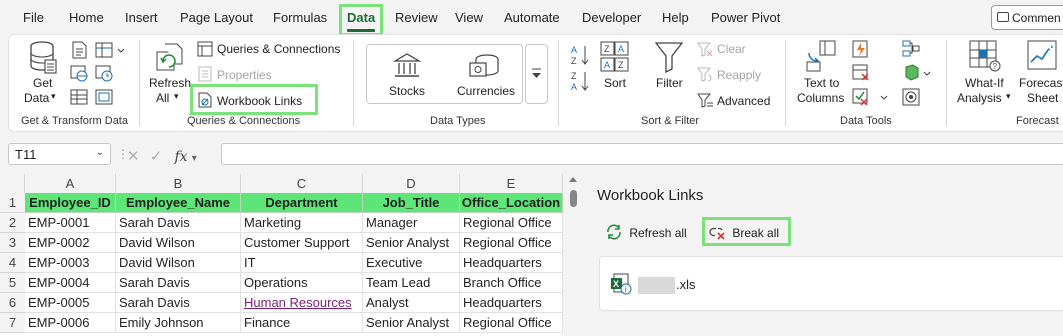 This screenshot has width=1063, height=336. What do you see at coordinates (917, 73) in the screenshot?
I see `relationships-icon` at bounding box center [917, 73].